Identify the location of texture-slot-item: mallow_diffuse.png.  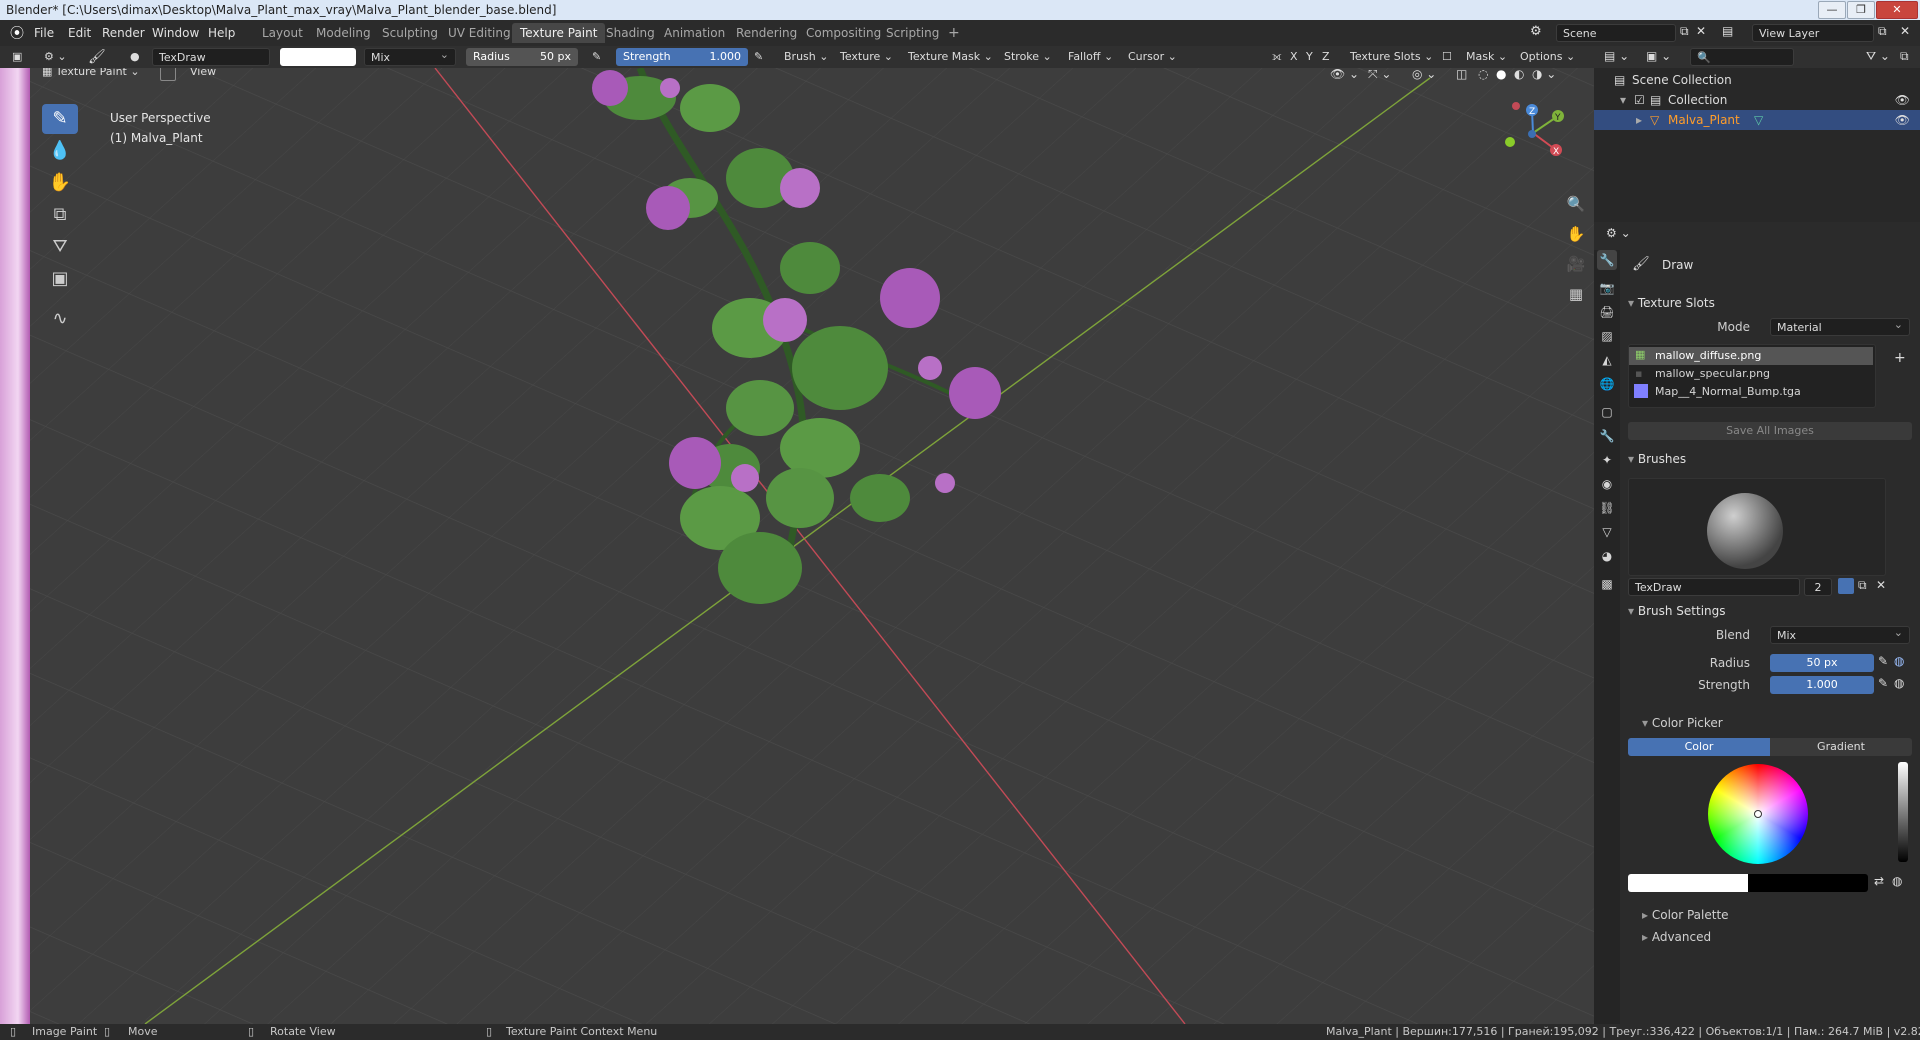
(1708, 355).